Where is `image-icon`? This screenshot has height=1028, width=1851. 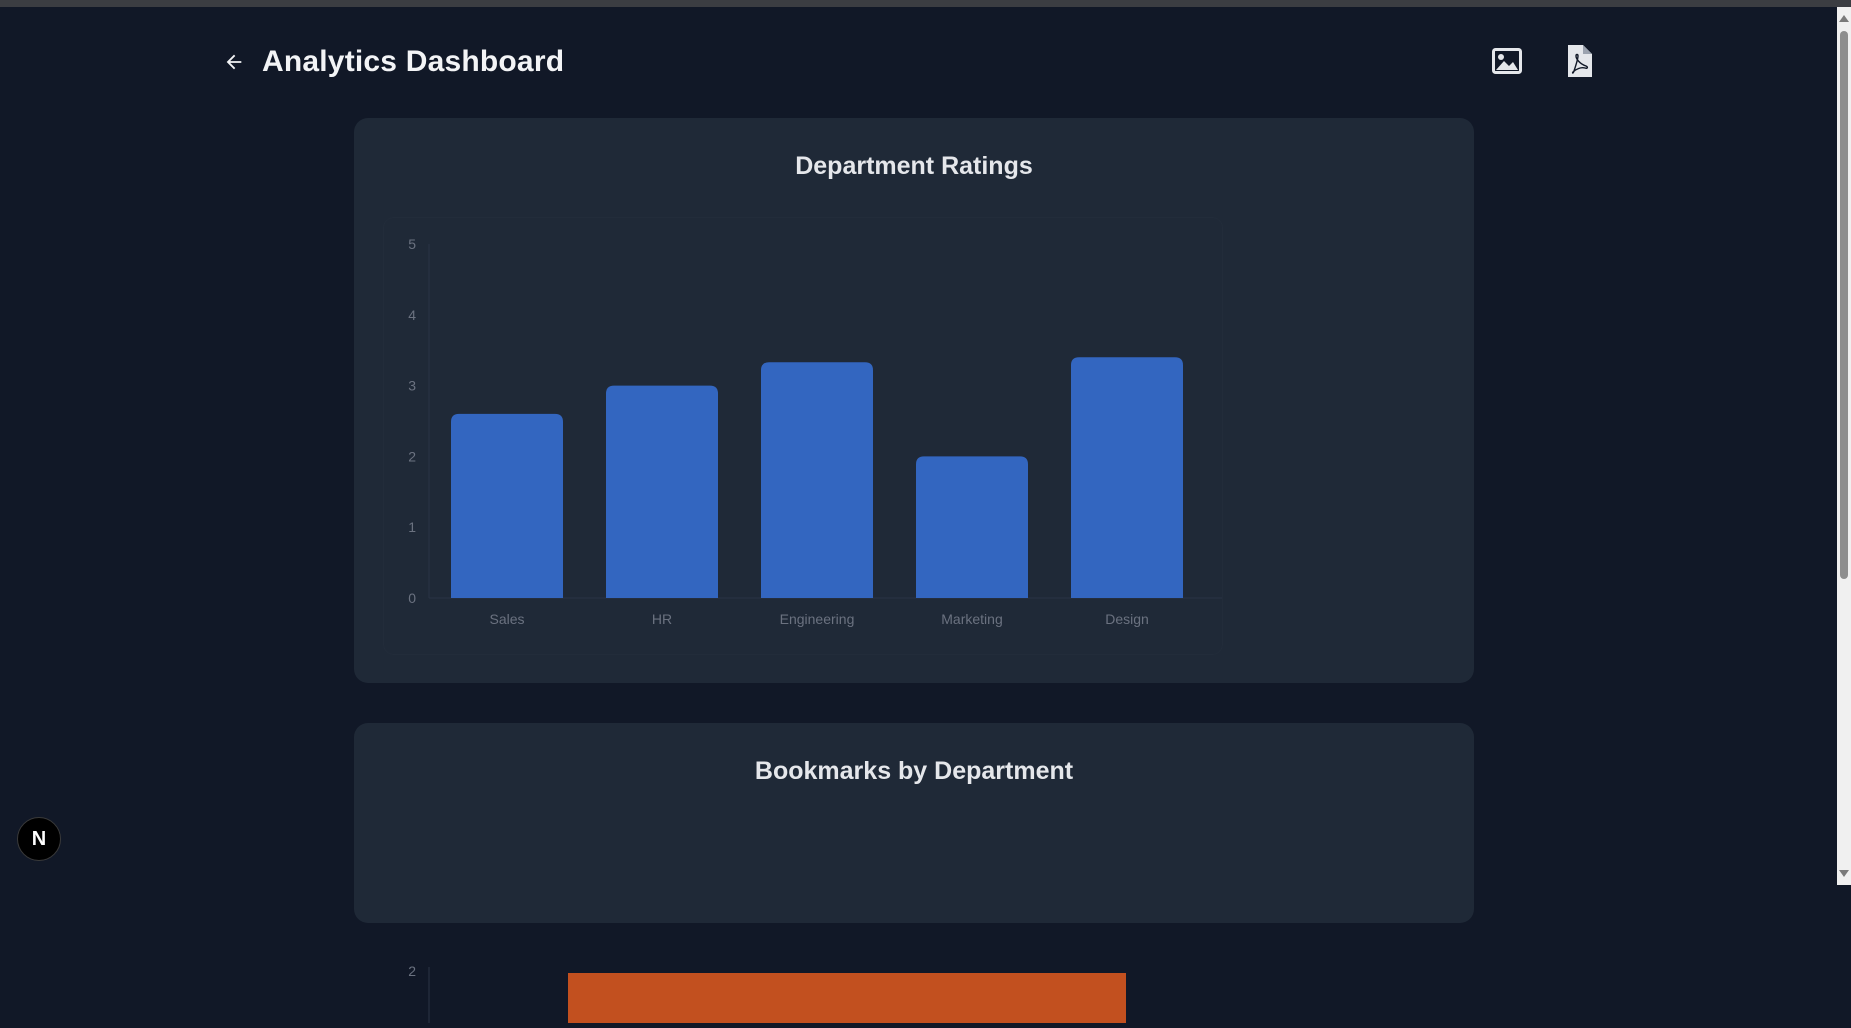
image-icon is located at coordinates (1507, 61).